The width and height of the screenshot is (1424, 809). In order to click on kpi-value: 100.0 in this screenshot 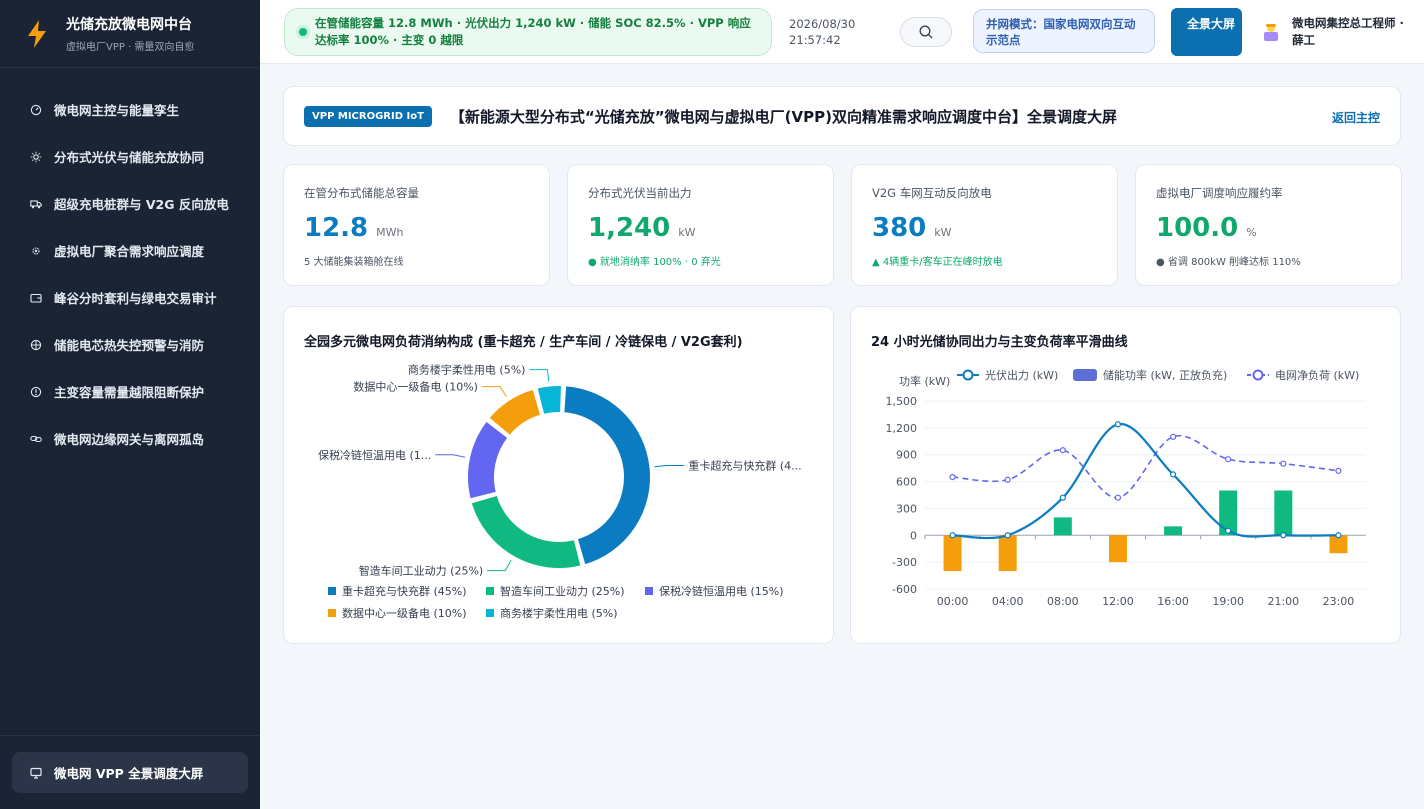, I will do `click(1197, 228)`.